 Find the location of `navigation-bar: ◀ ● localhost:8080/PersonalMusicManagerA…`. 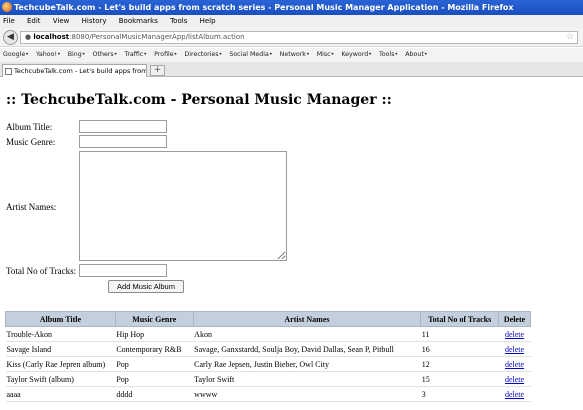

navigation-bar: ◀ ● localhost:8080/PersonalMusicManagerA… is located at coordinates (291, 37).